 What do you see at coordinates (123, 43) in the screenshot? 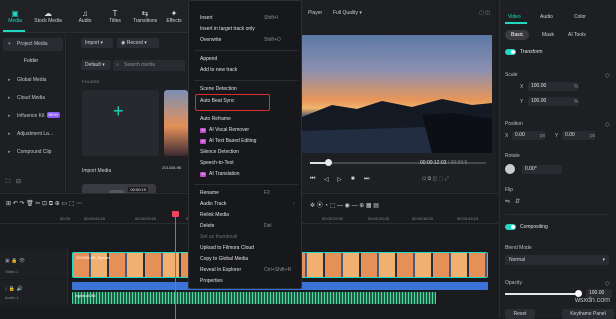
I see `record-icon: ◉` at bounding box center [123, 43].